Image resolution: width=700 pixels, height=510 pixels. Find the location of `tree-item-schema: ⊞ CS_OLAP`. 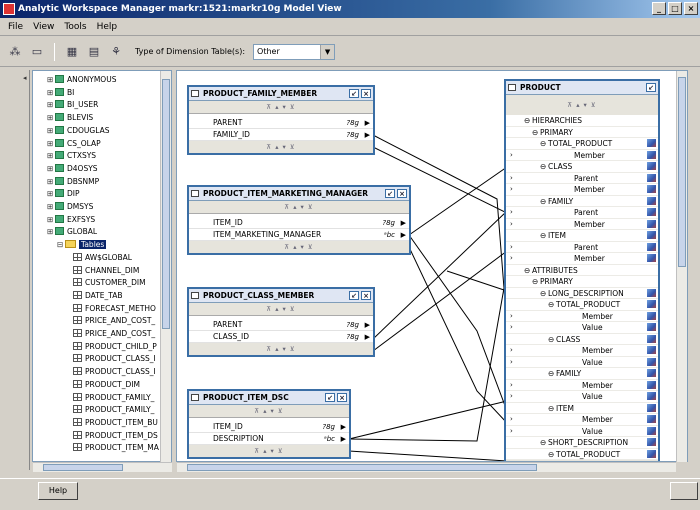

tree-item-schema: ⊞ CS_OLAP is located at coordinates (74, 143).